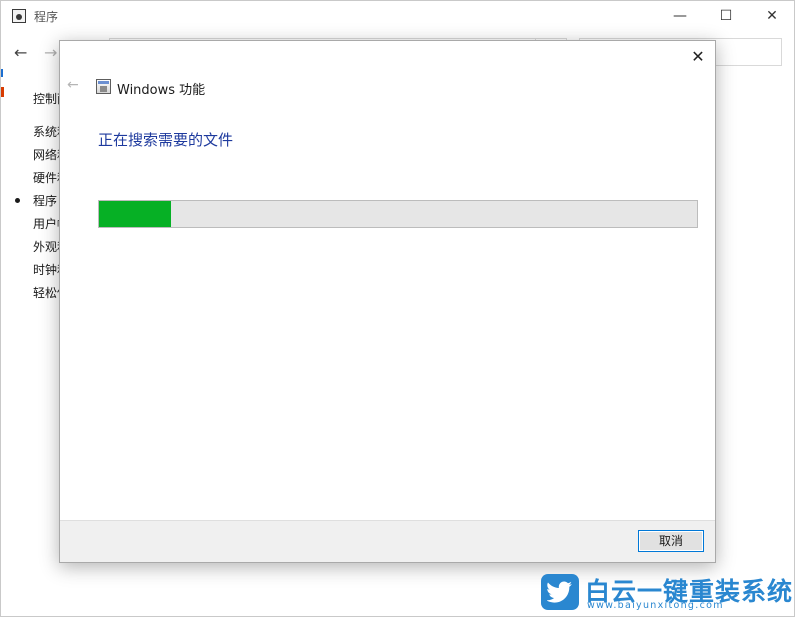 The width and height of the screenshot is (795, 617). What do you see at coordinates (666, 594) in the screenshot?
I see `watermark: 白云一键重装系统 www.baiyunxitong.com` at bounding box center [666, 594].